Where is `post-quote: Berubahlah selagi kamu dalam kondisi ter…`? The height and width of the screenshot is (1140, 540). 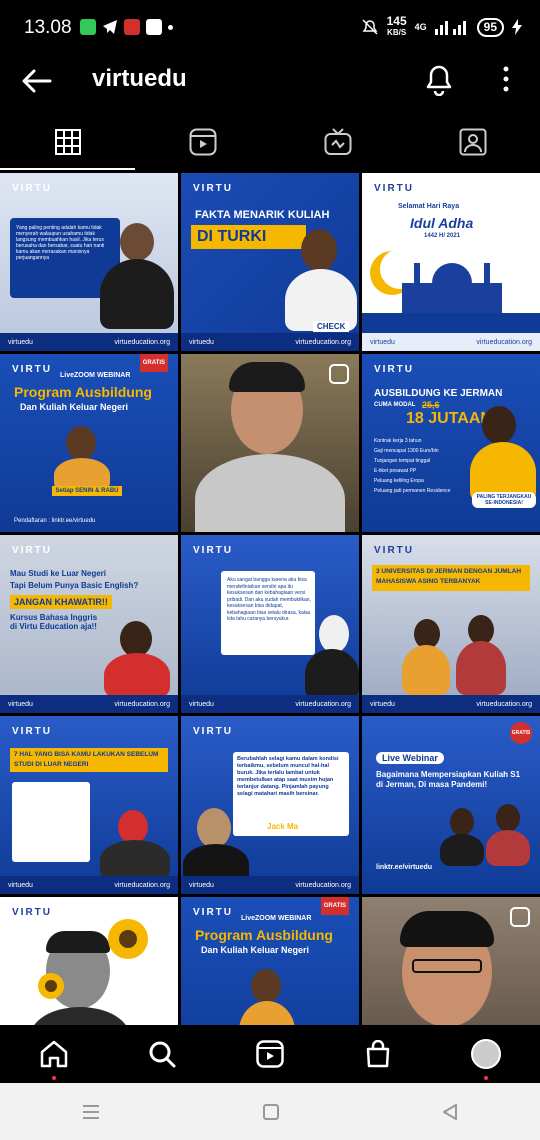 post-quote: Berubahlah selagi kamu dalam kondisi ter… is located at coordinates (288, 776).